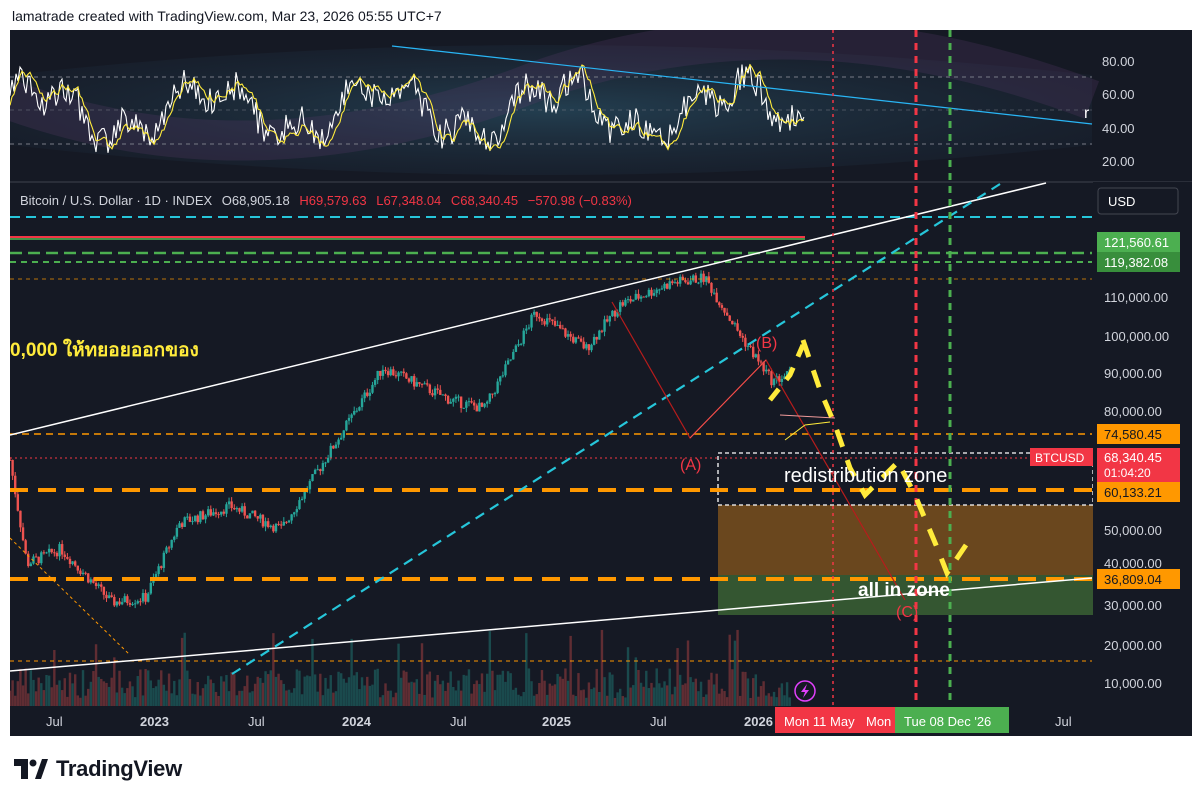 Image resolution: width=1200 pixels, height=803 pixels. Describe the element at coordinates (1133, 579) in the screenshot. I see `badge-36809-text: 36,809.04` at that location.